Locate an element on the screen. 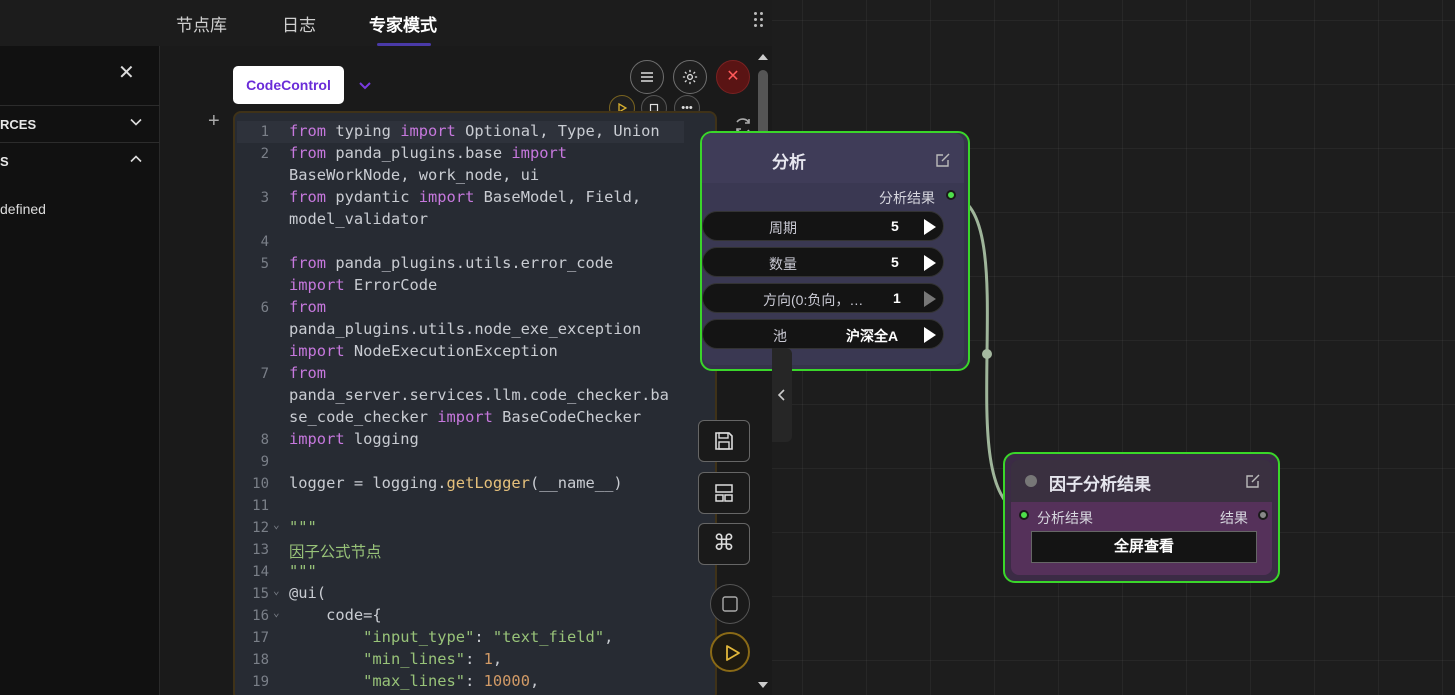 This screenshot has width=1455, height=695. code-line: 13 因子公式节点 is located at coordinates (475, 550).